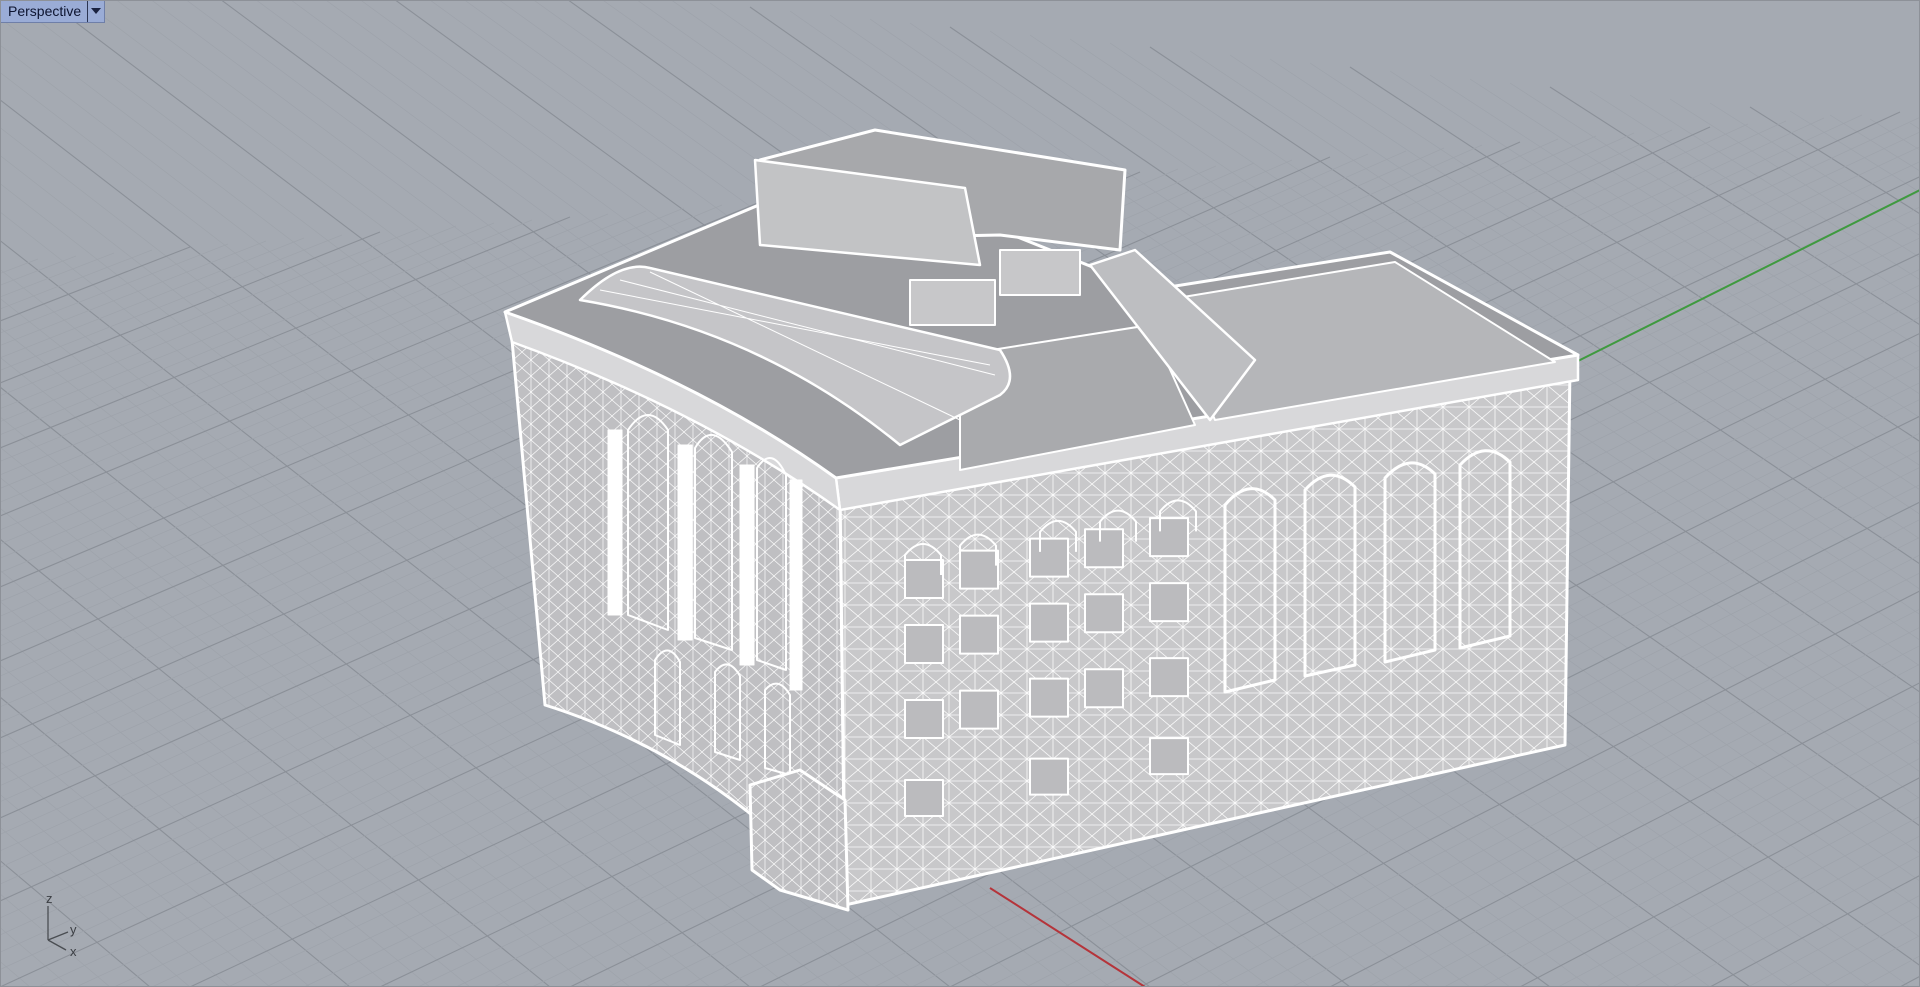 This screenshot has width=1920, height=987. Describe the element at coordinates (73, 951) in the screenshot. I see `x-axis-label: x` at that location.